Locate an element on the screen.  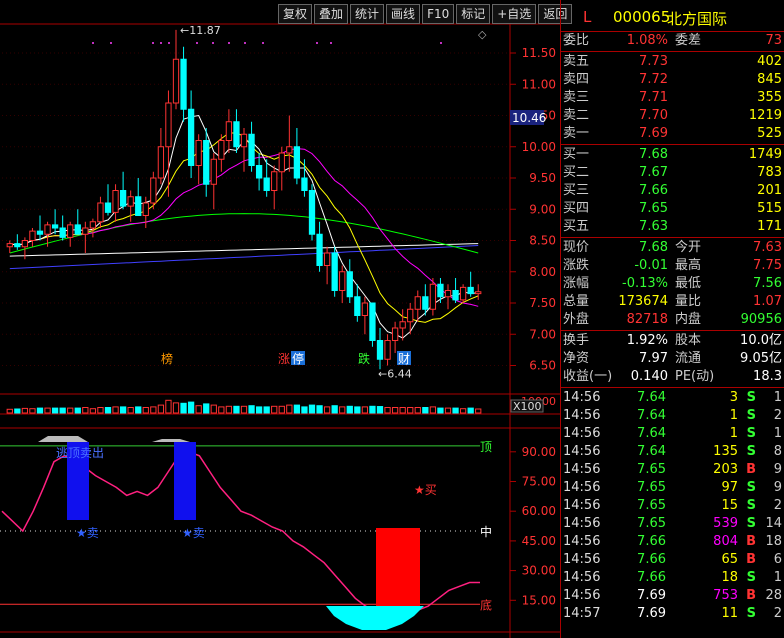
ask-row: 卖五 7.73 402 is located at coordinates (672, 62).